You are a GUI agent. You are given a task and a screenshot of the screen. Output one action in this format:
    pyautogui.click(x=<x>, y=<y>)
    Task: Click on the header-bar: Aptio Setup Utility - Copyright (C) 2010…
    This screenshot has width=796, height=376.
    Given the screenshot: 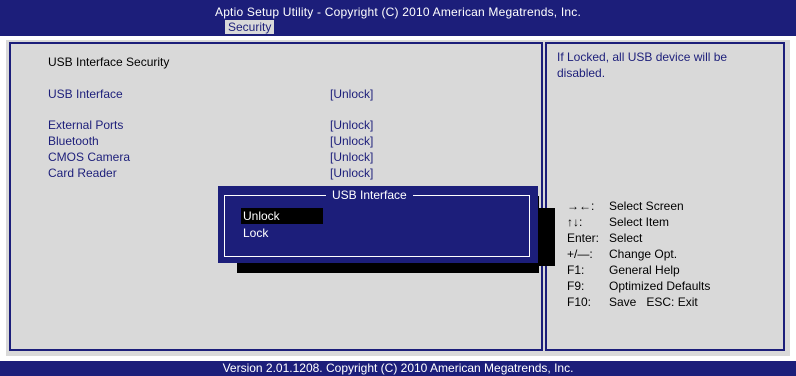 What is the action you would take?
    pyautogui.click(x=398, y=18)
    